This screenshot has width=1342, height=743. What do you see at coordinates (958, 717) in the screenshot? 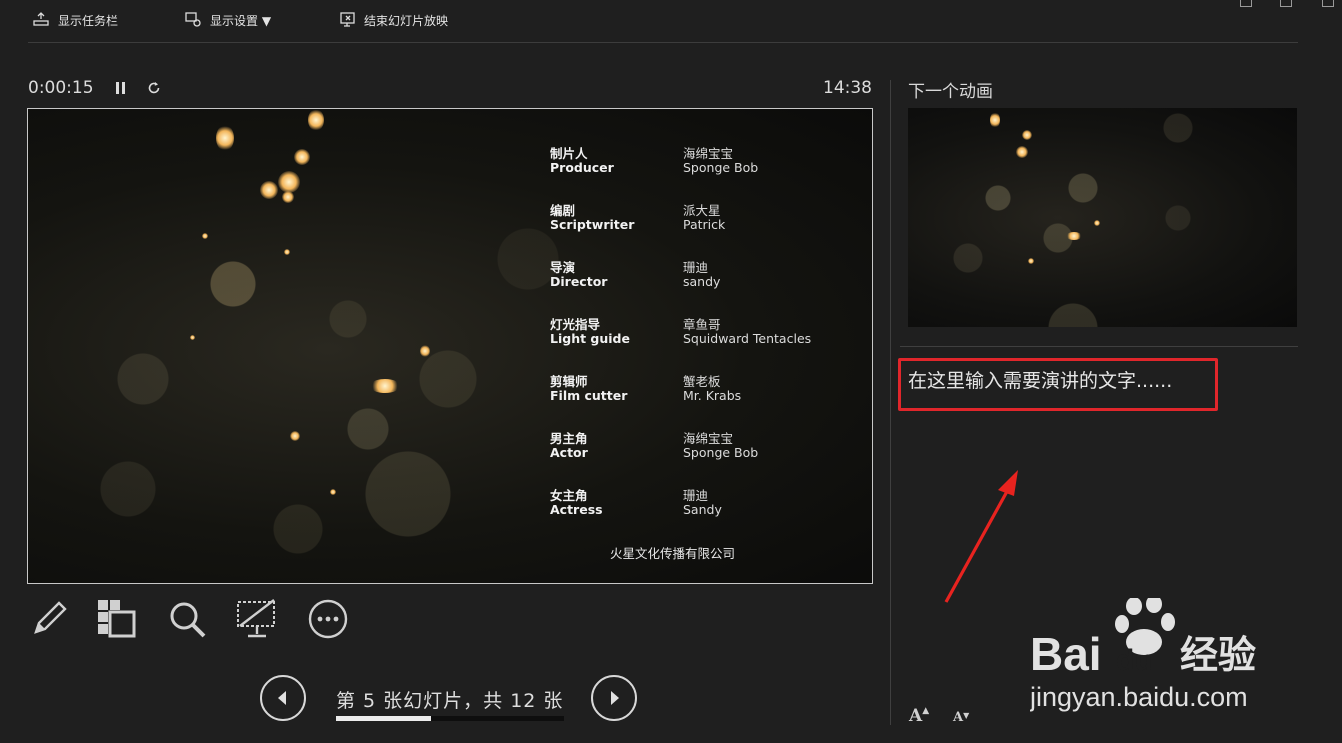
I see `decrease-font-label: A` at bounding box center [958, 717].